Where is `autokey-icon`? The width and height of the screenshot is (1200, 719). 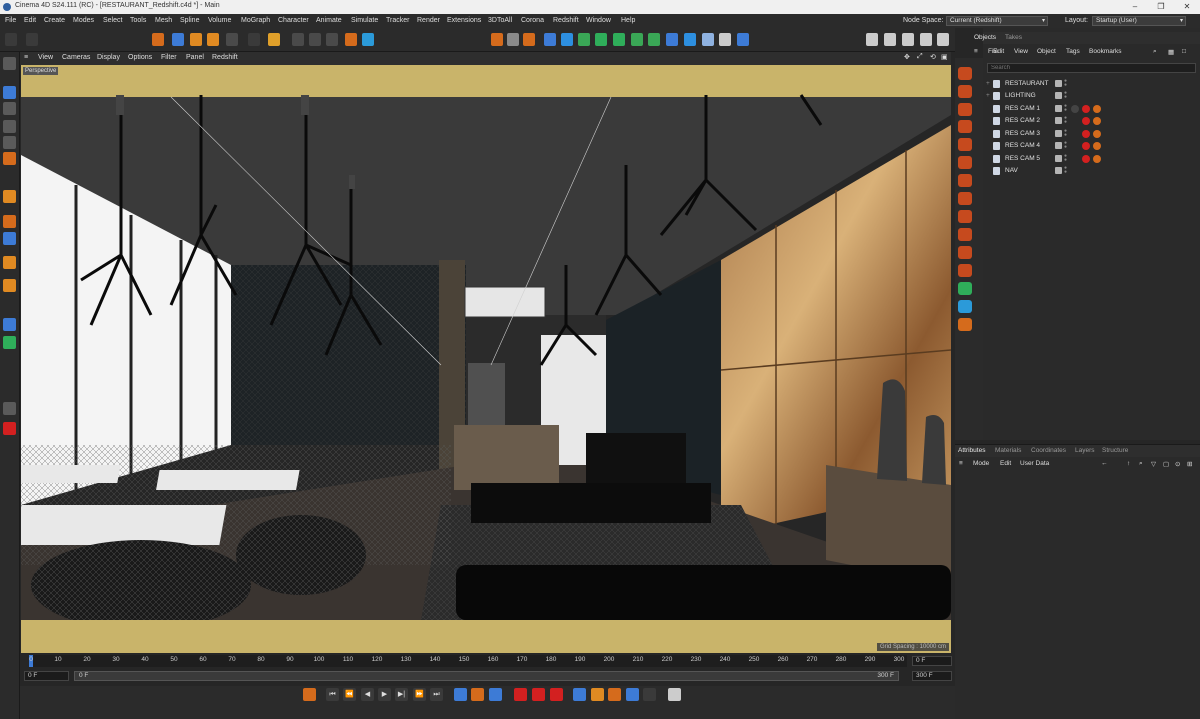
autokey-icon is located at coordinates (538, 694).